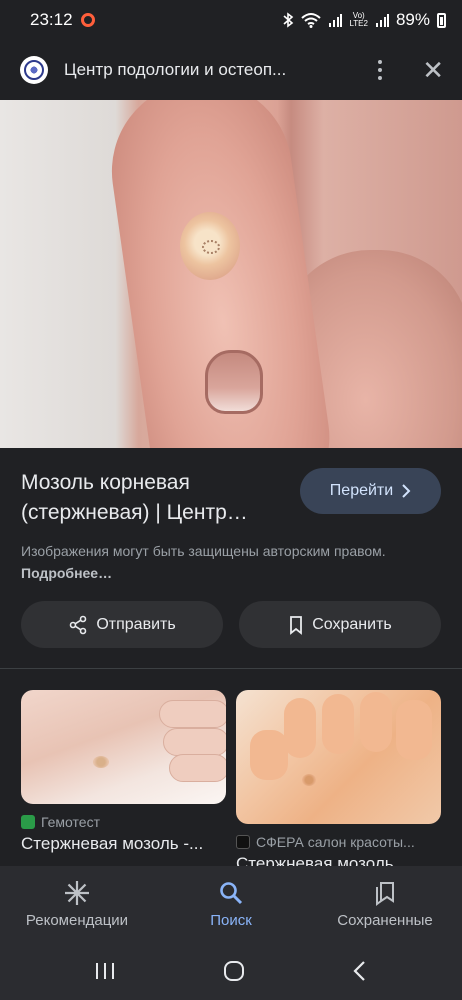 The height and width of the screenshot is (1000, 462). I want to click on bottom-navigation: Рекомендации Поиск Сохраненные, so click(231, 904).